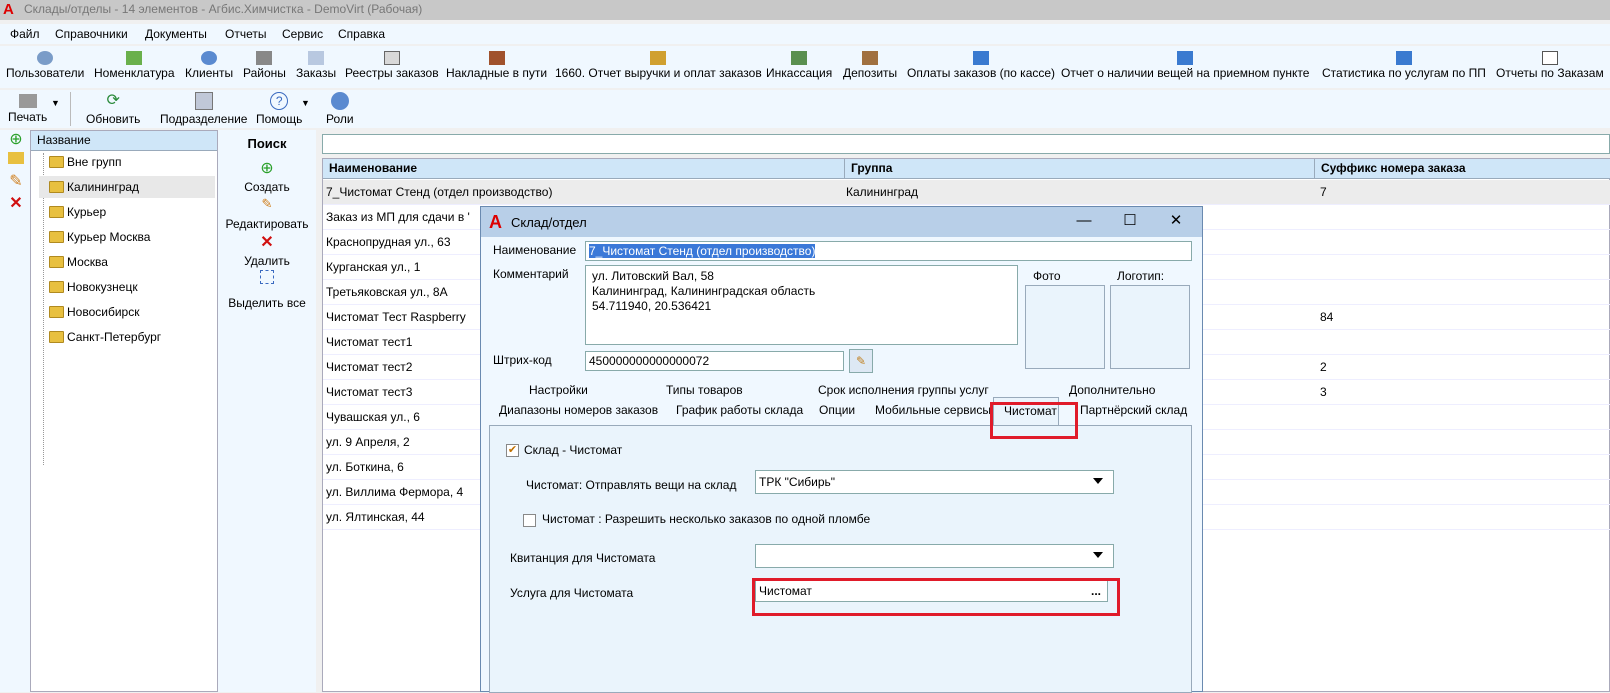 The image size is (1610, 693). What do you see at coordinates (127, 287) in the screenshot?
I see `tree-node: Новокузнецк` at bounding box center [127, 287].